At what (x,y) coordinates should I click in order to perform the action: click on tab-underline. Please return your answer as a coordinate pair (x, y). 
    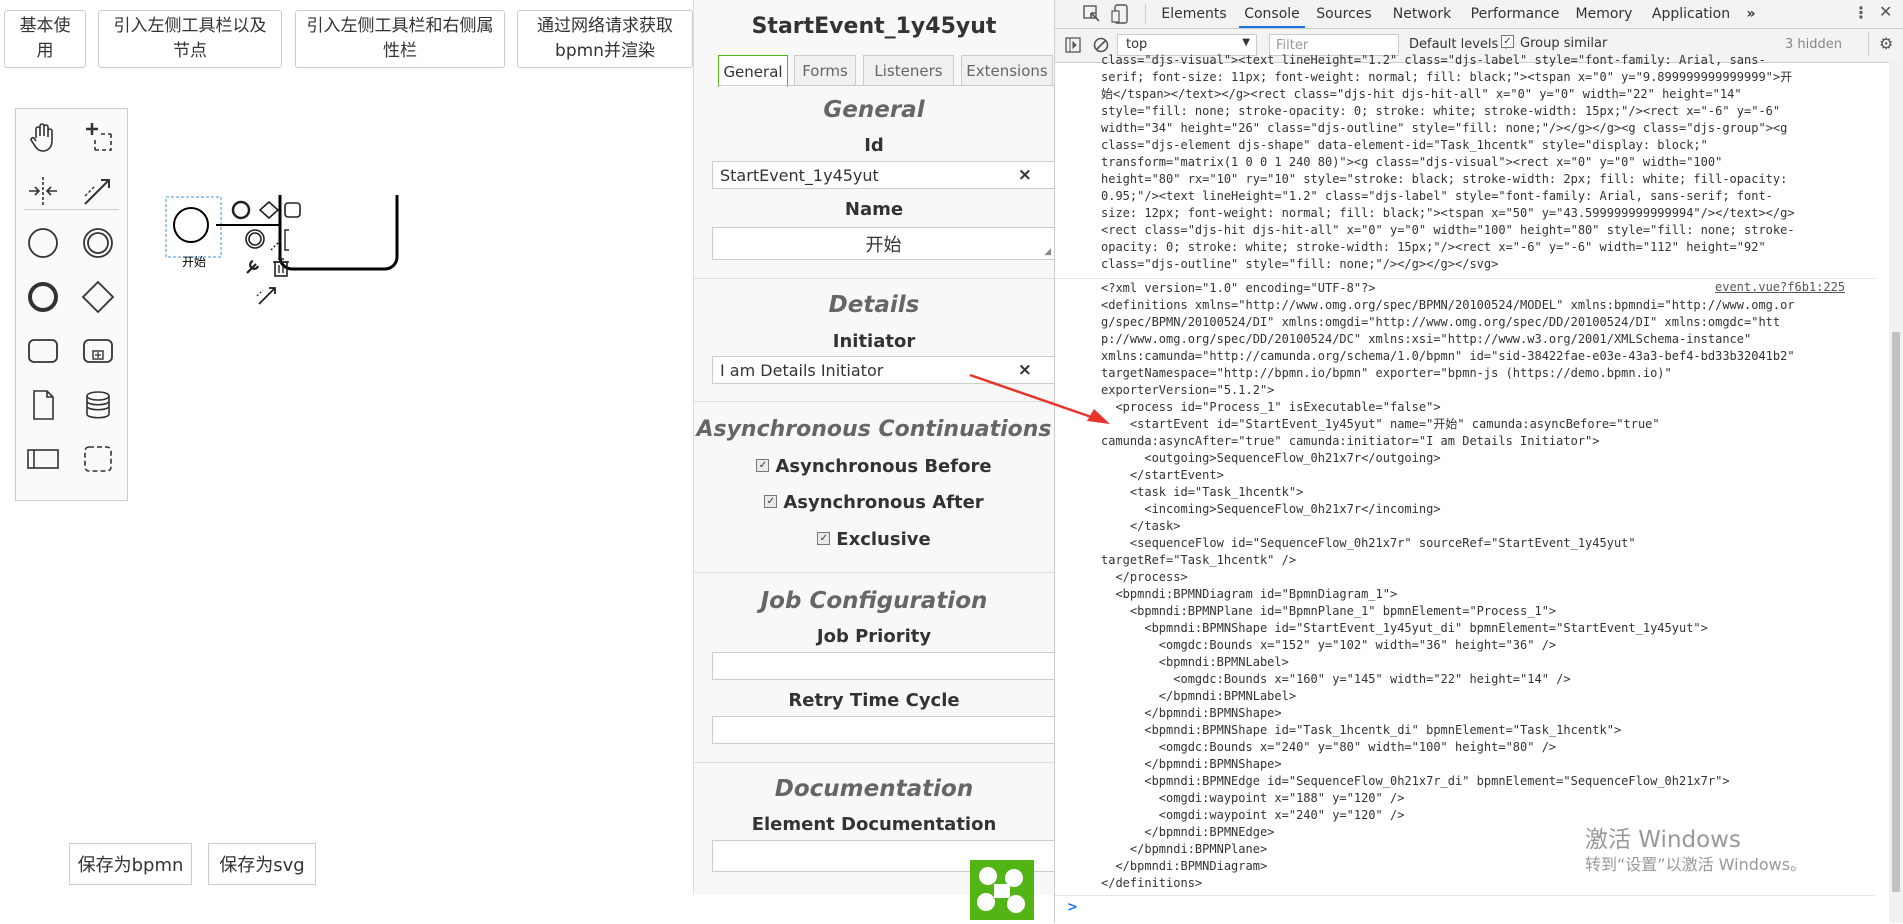
    Looking at the image, I should click on (886, 85).